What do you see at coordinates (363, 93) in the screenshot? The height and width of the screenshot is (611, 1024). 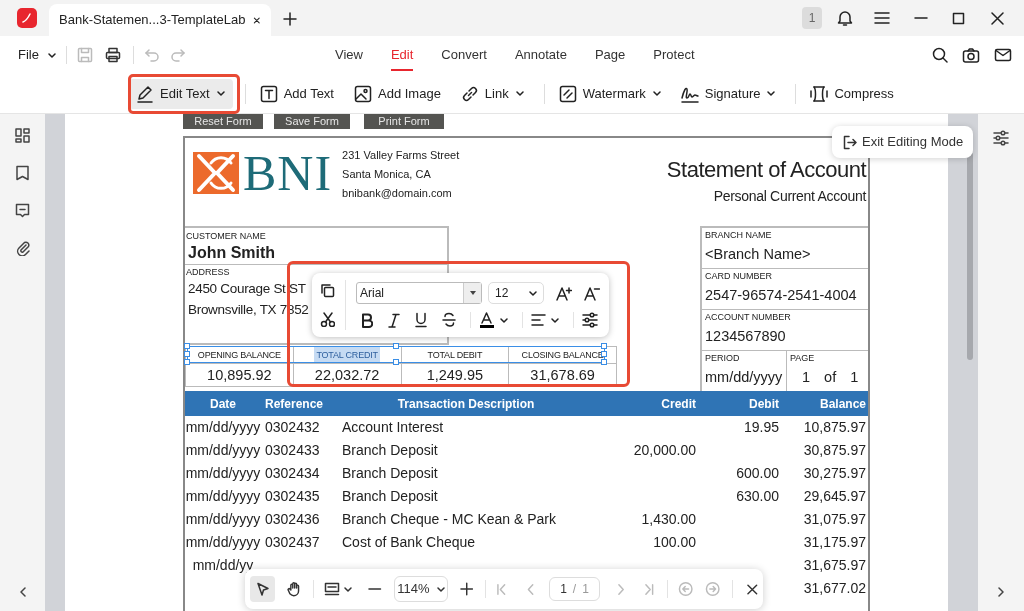 I see `image-icon` at bounding box center [363, 93].